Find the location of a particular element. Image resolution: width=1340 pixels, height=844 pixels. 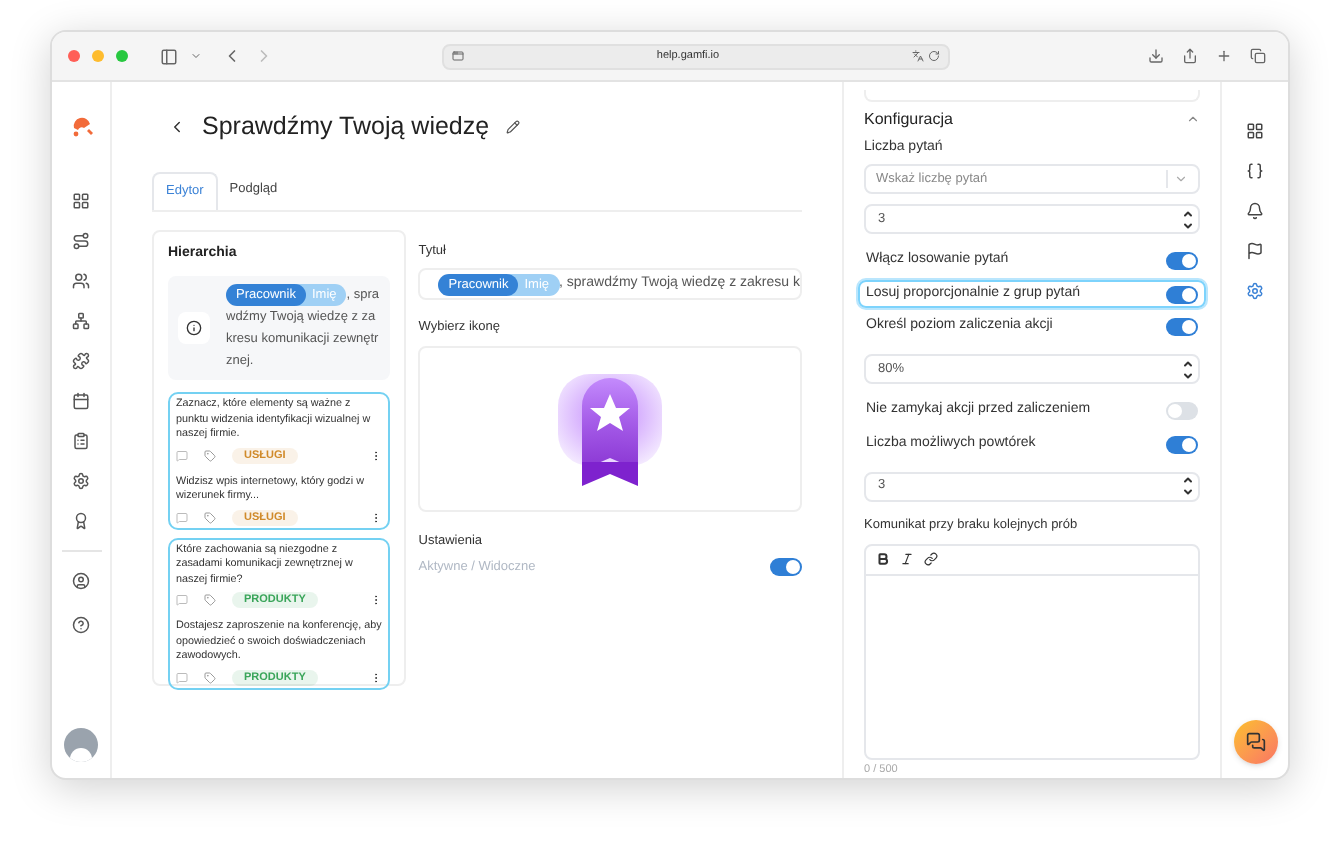

share-icon is located at coordinates (1190, 56).